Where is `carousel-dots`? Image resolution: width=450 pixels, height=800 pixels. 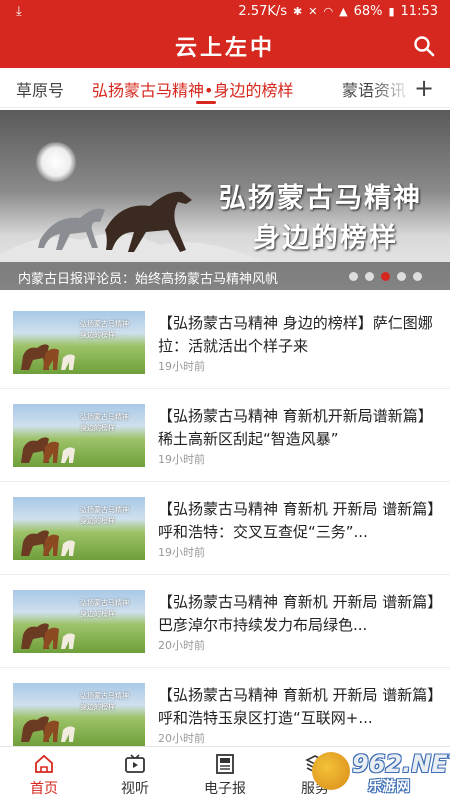 carousel-dots is located at coordinates (385, 276).